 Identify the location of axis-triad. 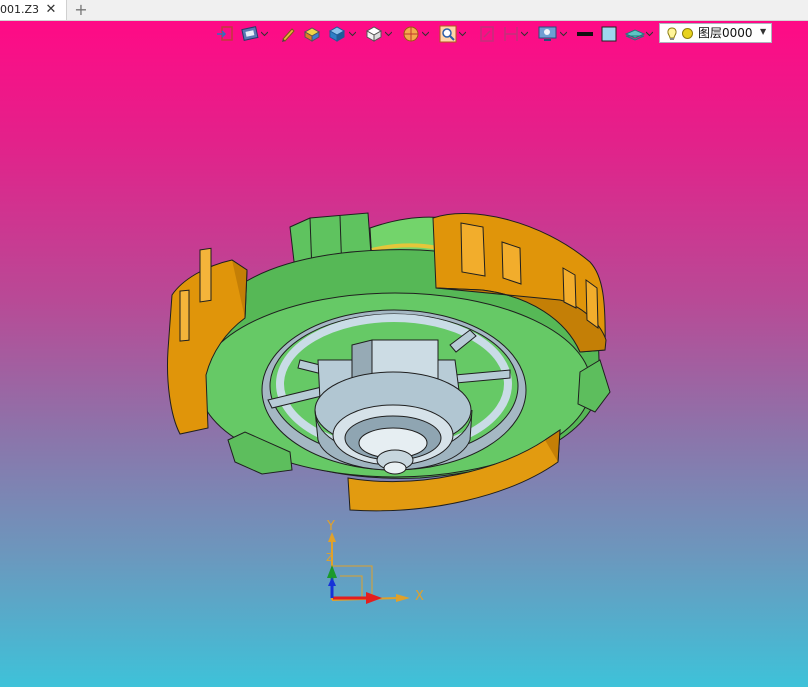
(368, 568).